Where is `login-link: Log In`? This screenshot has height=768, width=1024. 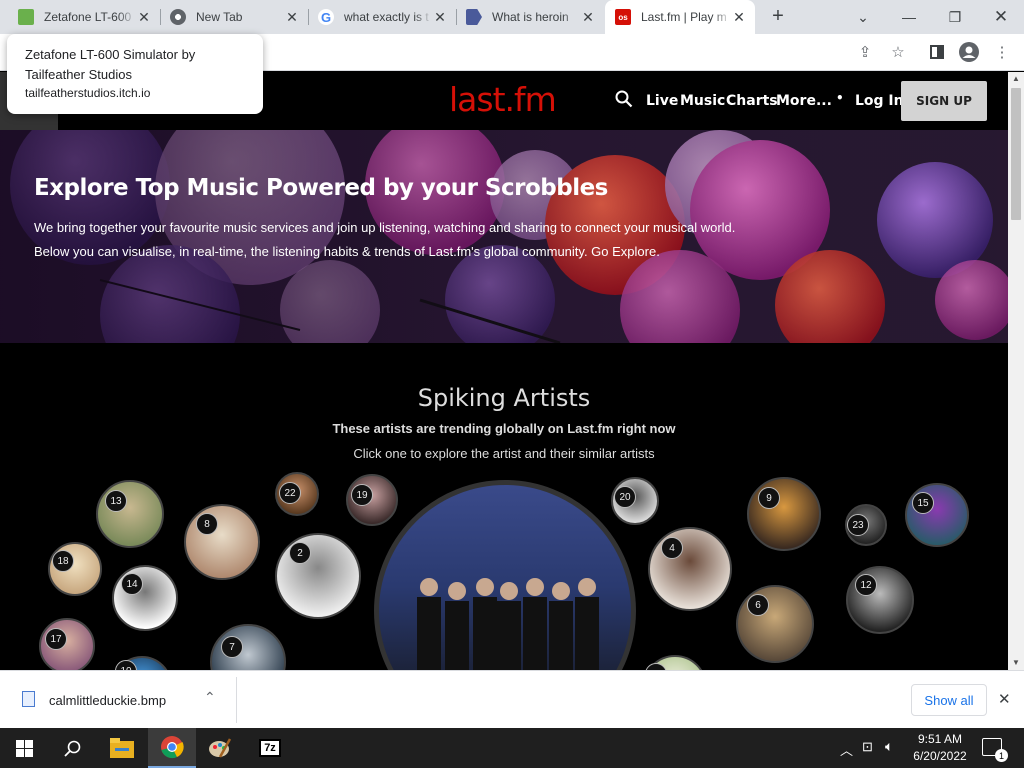 login-link: Log In is located at coordinates (879, 101).